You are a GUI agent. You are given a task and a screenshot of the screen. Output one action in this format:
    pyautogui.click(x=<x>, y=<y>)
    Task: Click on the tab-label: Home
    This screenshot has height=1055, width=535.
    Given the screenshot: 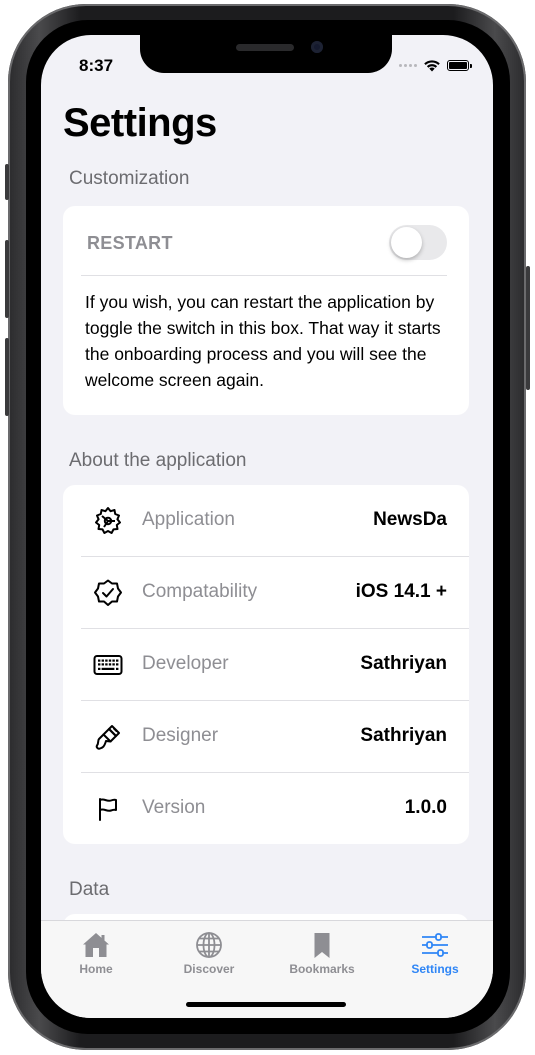 What is the action you would take?
    pyautogui.click(x=96, y=969)
    